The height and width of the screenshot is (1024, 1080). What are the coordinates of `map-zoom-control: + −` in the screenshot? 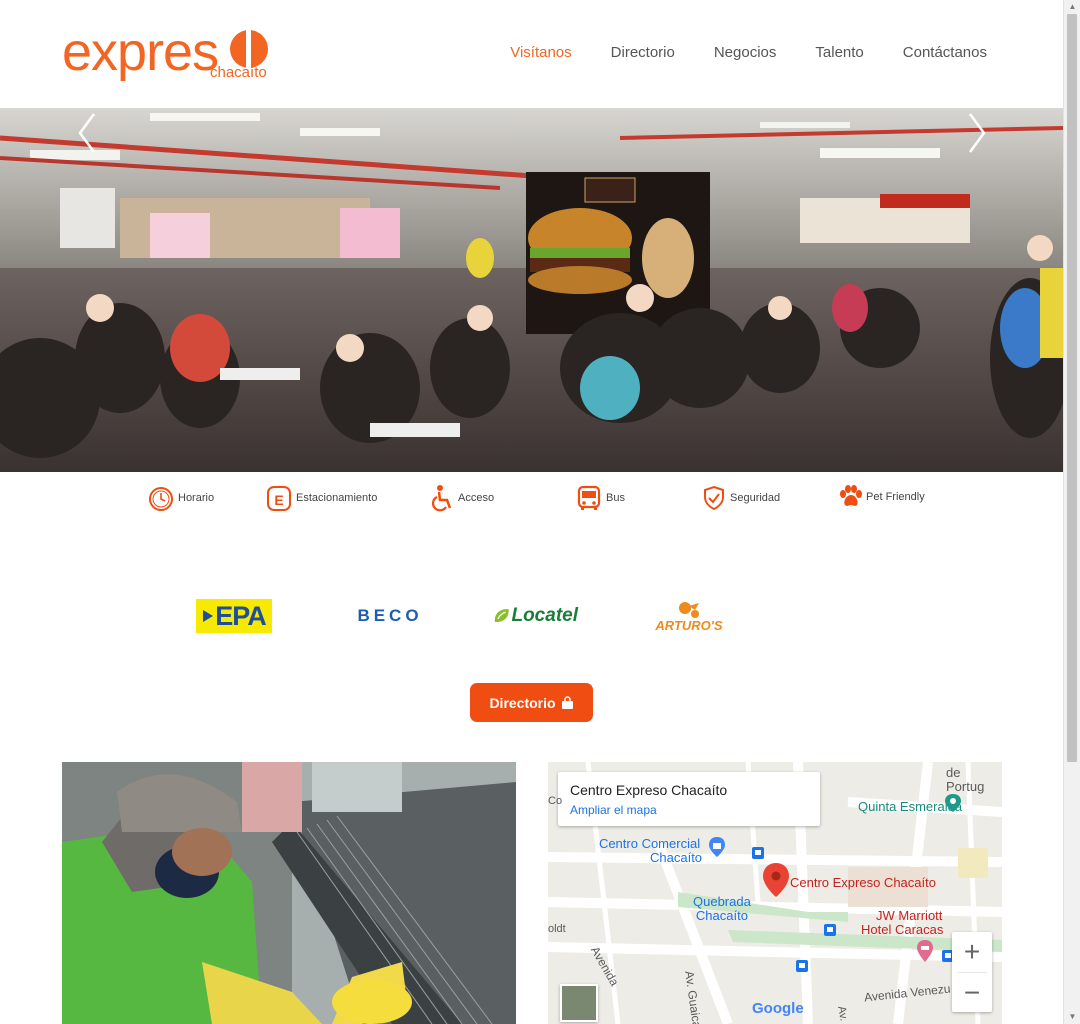 It's located at (972, 972).